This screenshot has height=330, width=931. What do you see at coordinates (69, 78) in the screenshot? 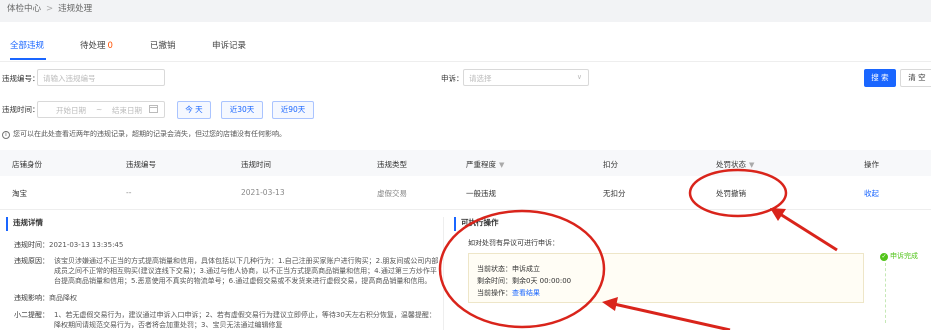
I see `violation-no-placeholder: 请输入违规编号` at bounding box center [69, 78].